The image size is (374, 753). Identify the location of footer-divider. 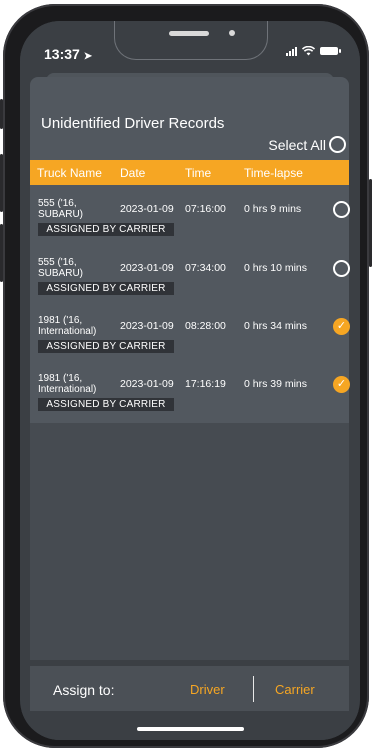
(253, 689).